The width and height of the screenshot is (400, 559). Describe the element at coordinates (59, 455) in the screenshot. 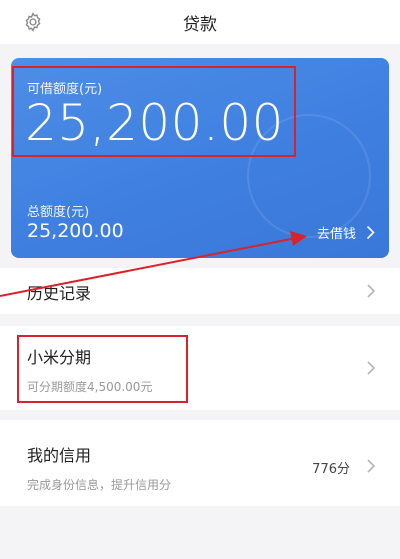

I see `credit-title: 我的信用` at that location.